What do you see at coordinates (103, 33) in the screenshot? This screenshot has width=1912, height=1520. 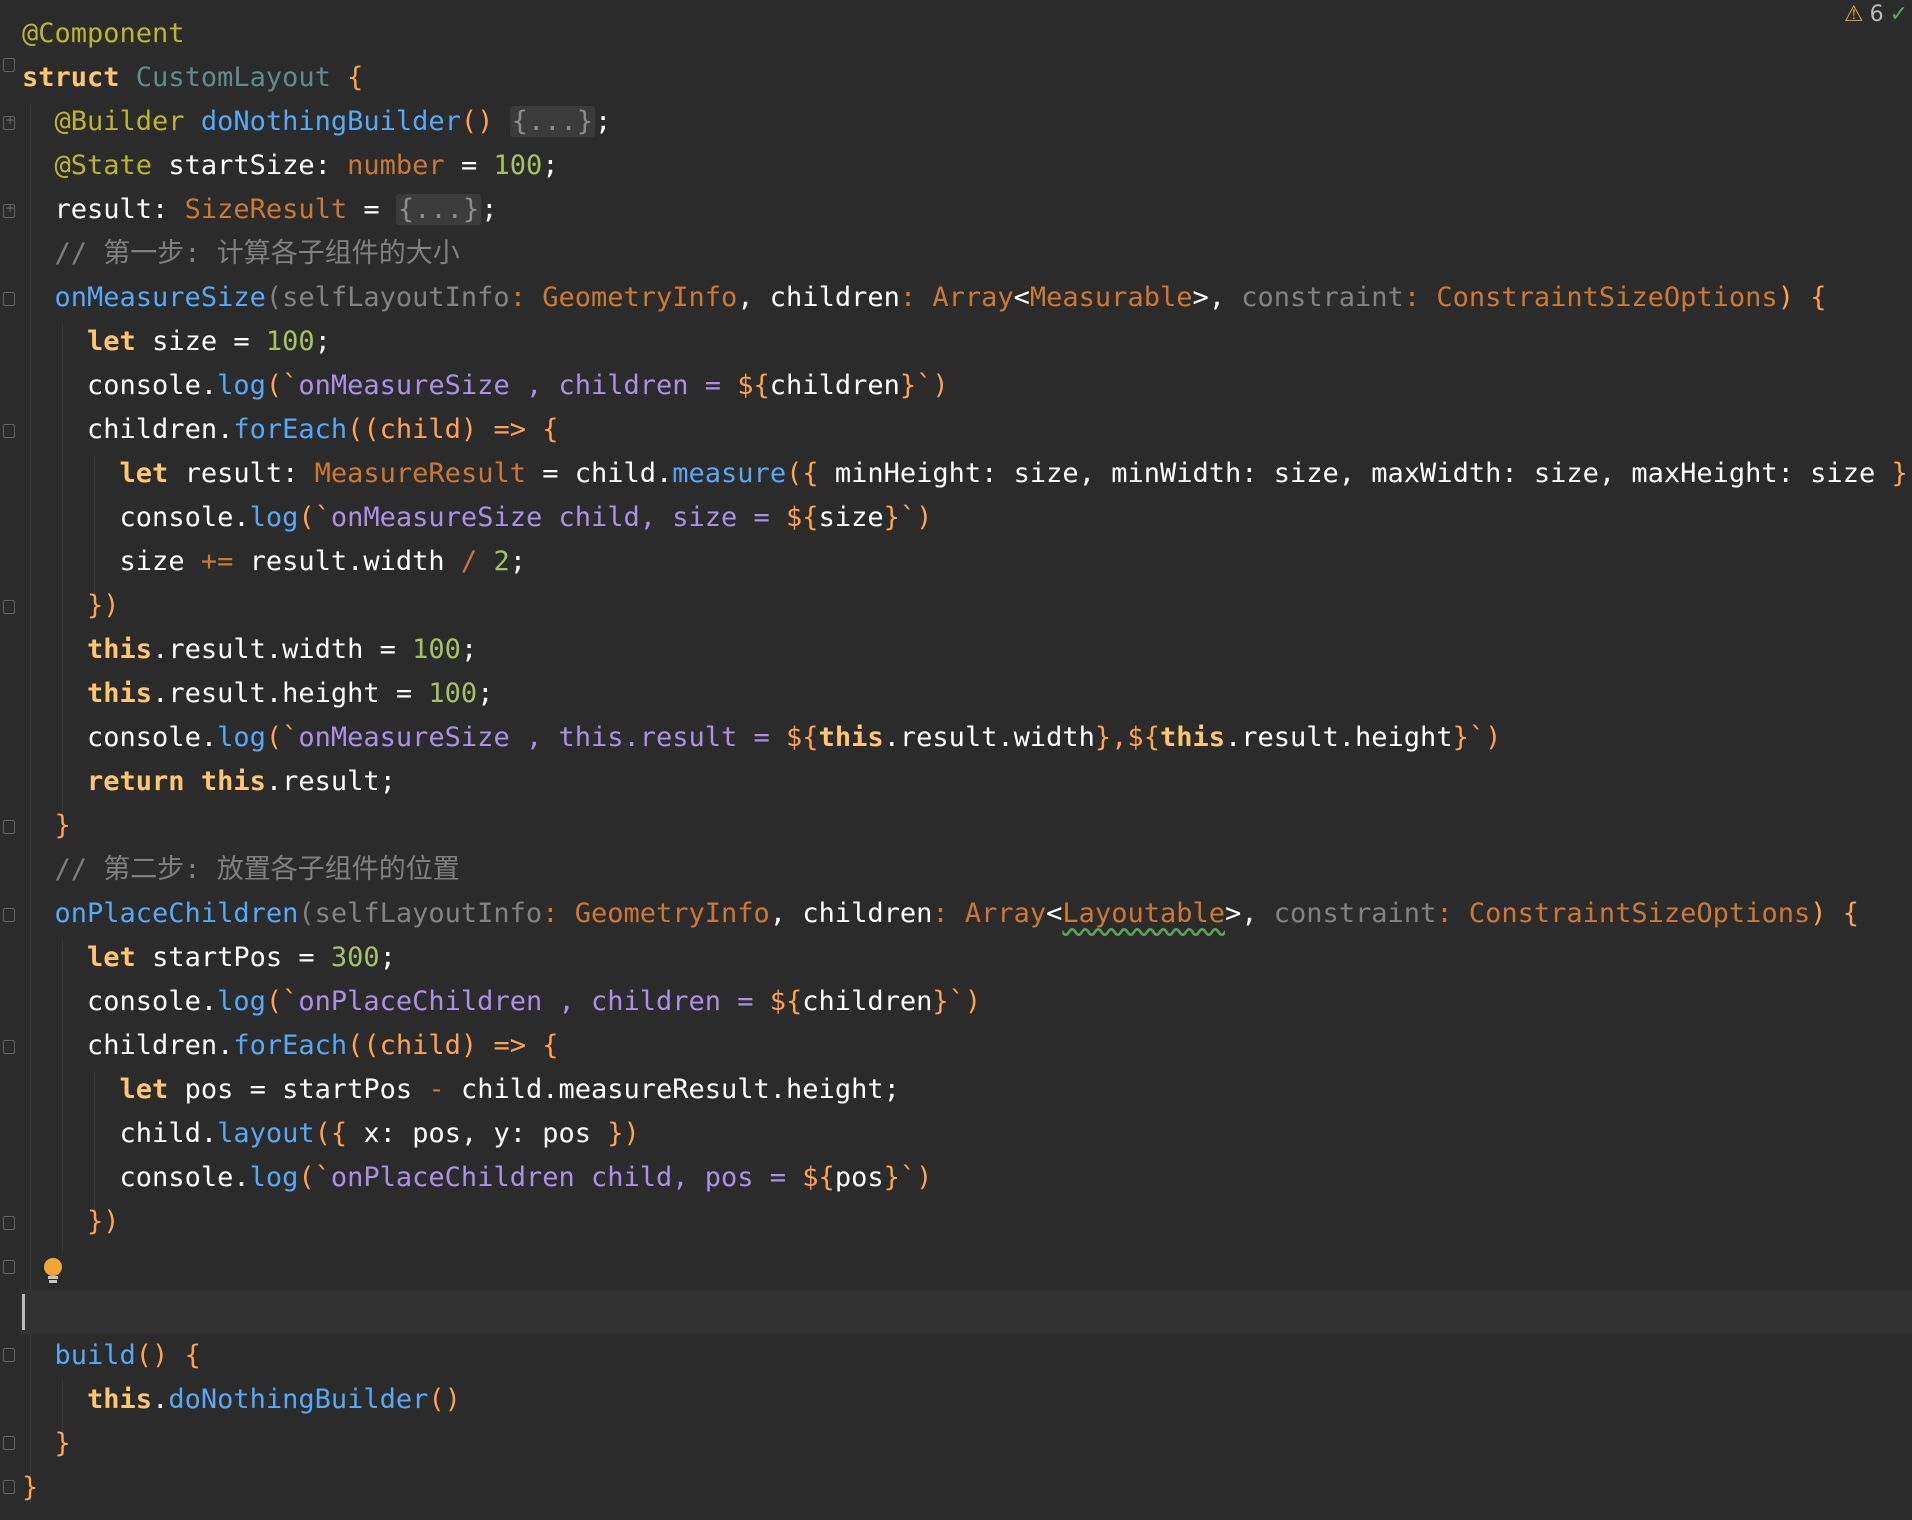 I see `code-line: @Component` at bounding box center [103, 33].